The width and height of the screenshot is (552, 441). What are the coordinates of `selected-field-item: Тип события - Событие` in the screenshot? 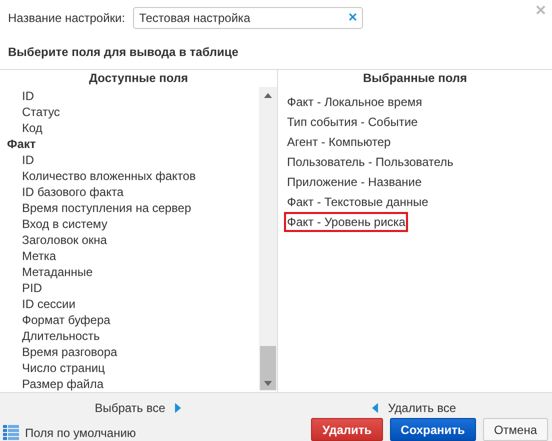 It's located at (352, 122).